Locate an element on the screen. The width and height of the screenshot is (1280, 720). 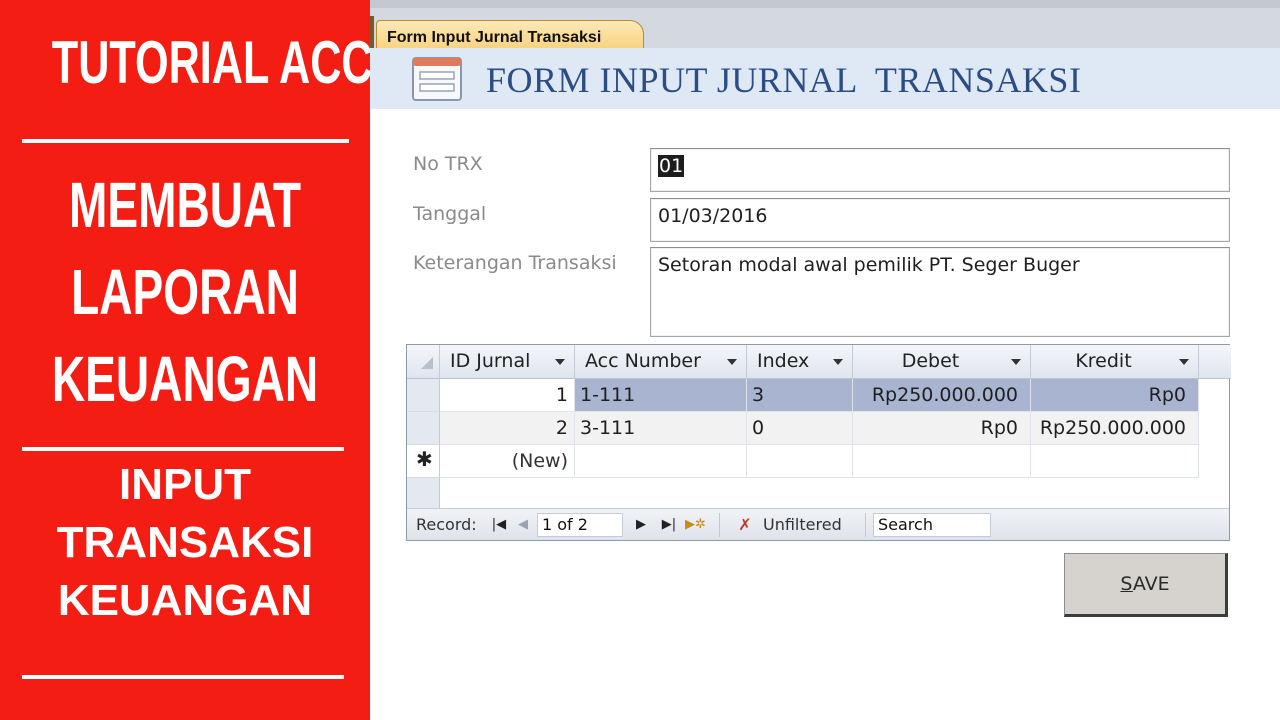
form-header: FORM INPUT JURNAL TRANSAKSI is located at coordinates (825, 78).